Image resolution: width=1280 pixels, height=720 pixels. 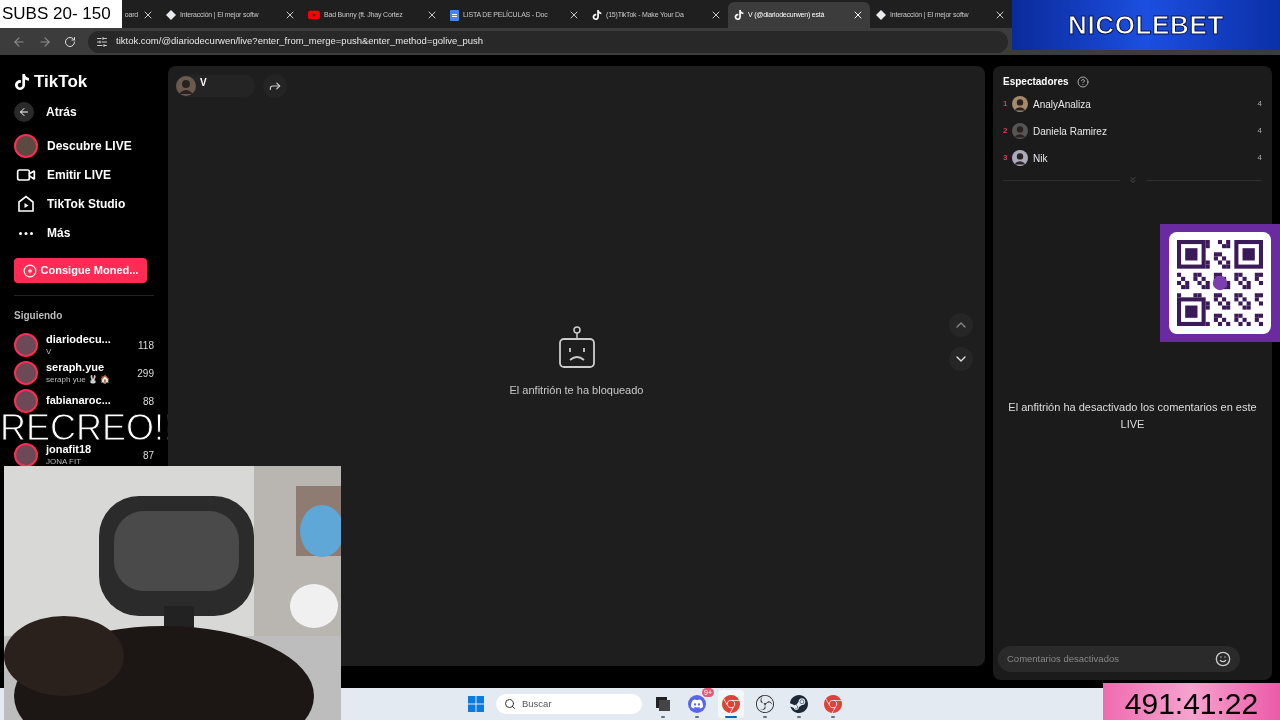 What do you see at coordinates (1070, 131) in the screenshot?
I see `viewer-name: Daniela Ramirez` at bounding box center [1070, 131].